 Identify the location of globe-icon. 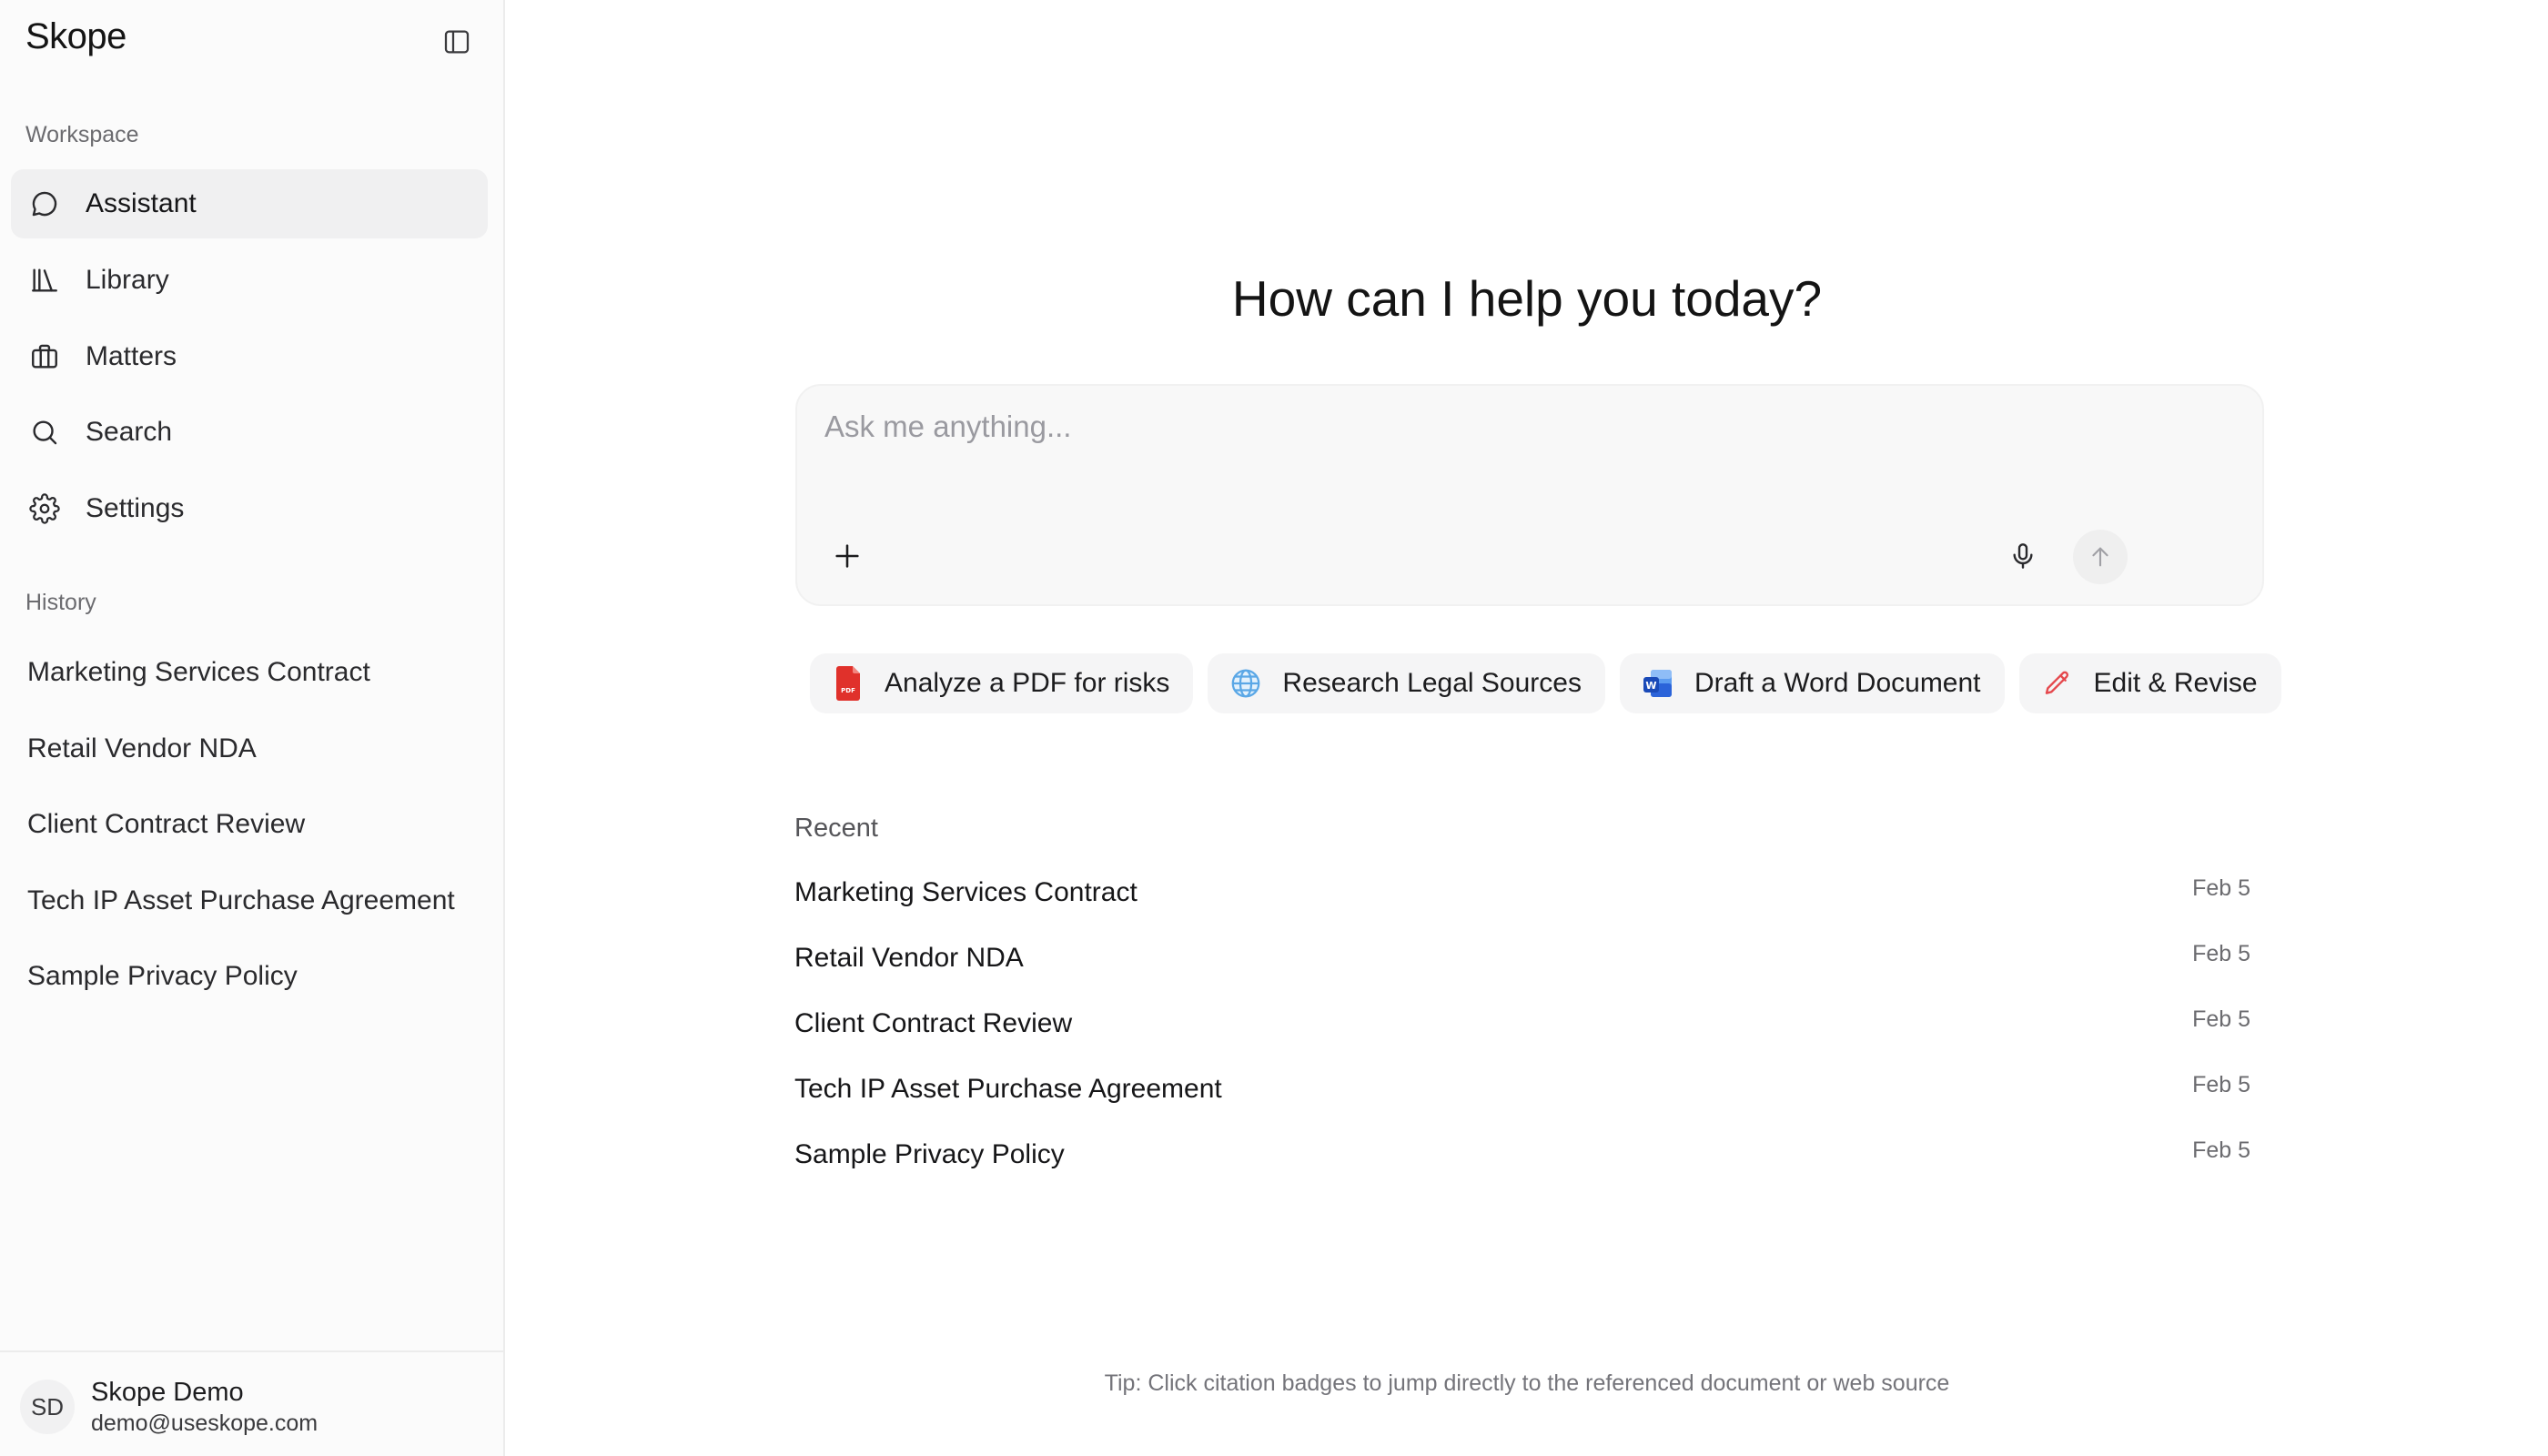
(1246, 684).